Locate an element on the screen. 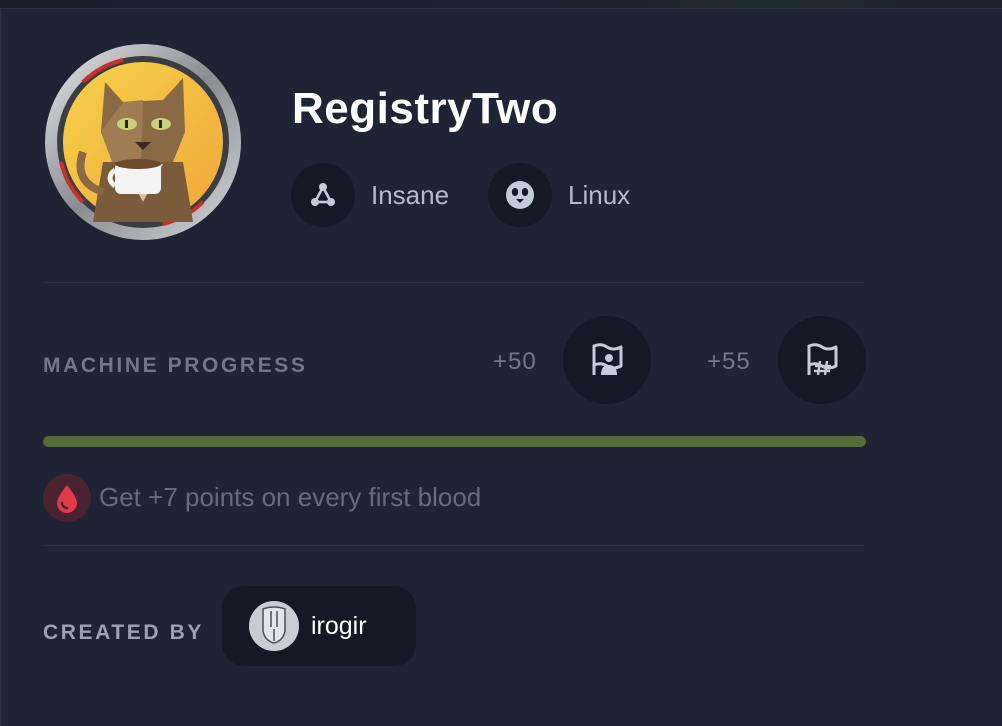 Image resolution: width=1002 pixels, height=726 pixels. creator-profile-link: irogir is located at coordinates (319, 626).